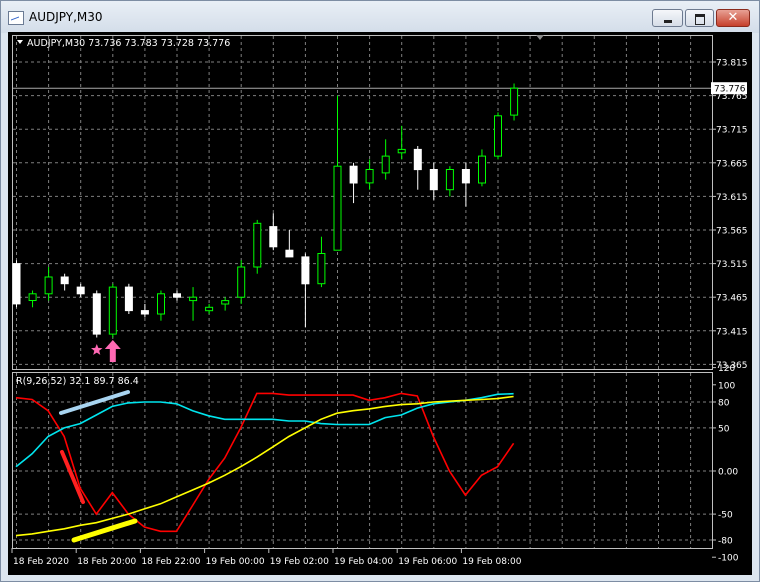  Describe the element at coordinates (732, 164) in the screenshot. I see `price-label: 73.665` at that location.